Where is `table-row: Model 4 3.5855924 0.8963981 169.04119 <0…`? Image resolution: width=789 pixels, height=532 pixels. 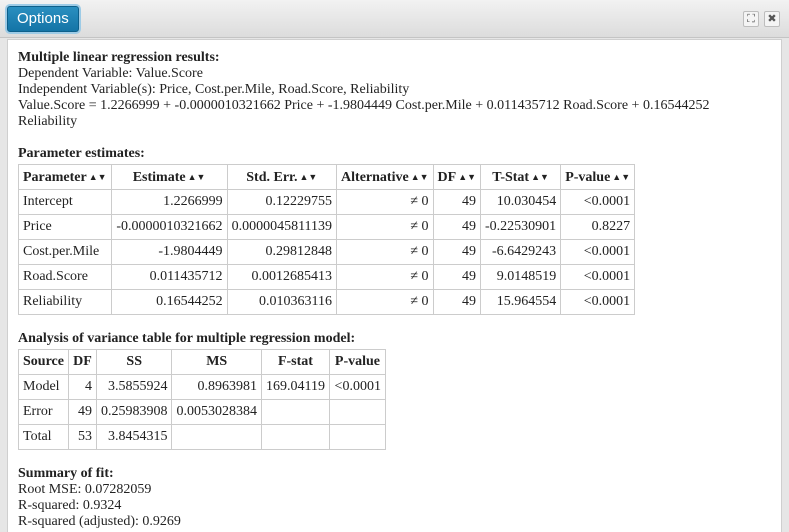
table-row: Model 4 3.5855924 0.8963981 169.04119 <0… is located at coordinates (202, 387).